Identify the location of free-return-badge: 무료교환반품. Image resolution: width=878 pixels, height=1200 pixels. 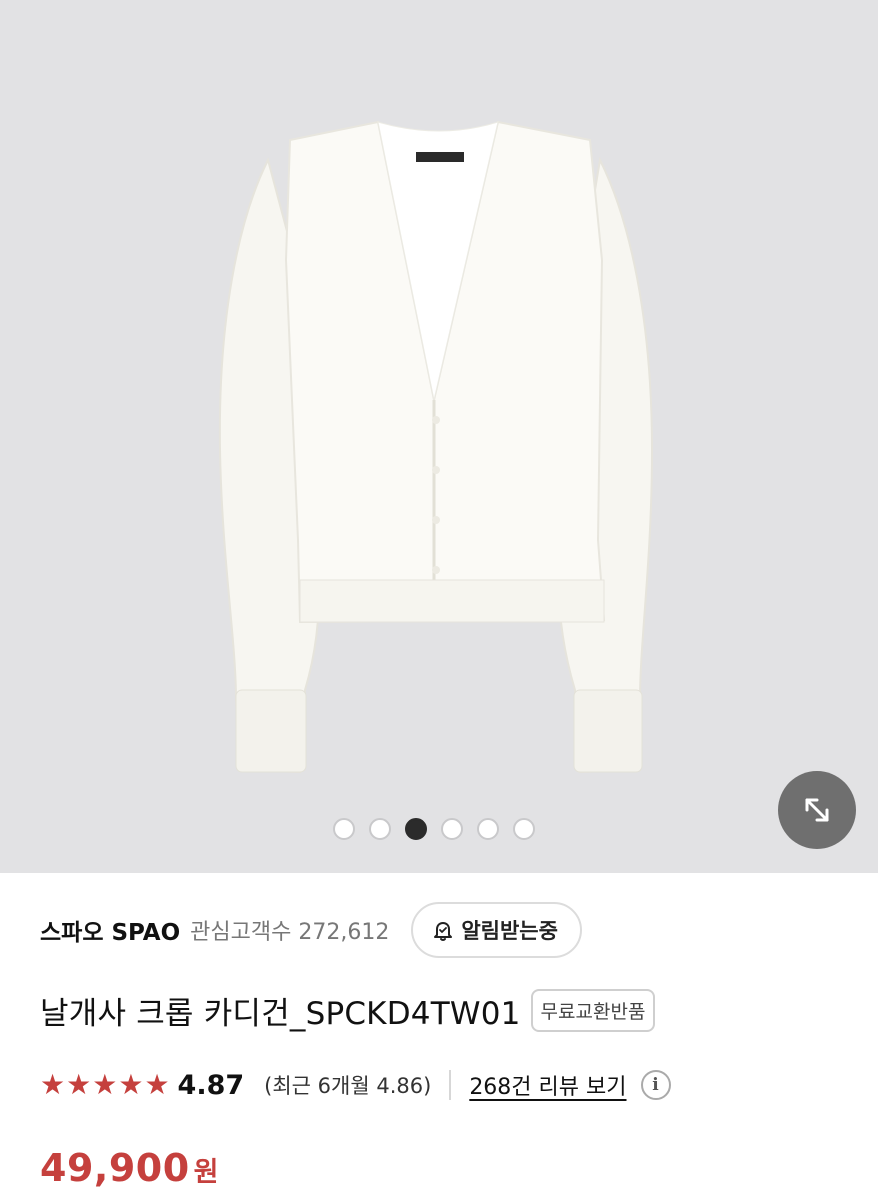
(593, 1010).